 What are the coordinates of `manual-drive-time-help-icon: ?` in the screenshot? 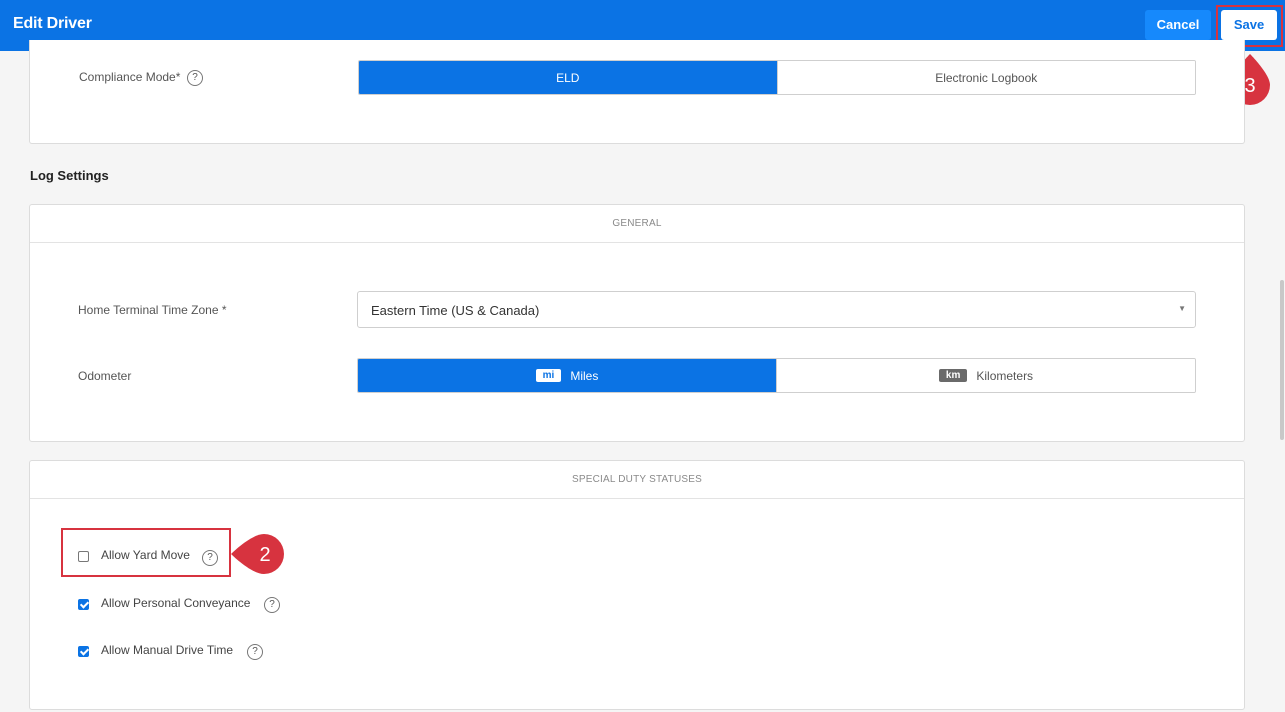 It's located at (255, 652).